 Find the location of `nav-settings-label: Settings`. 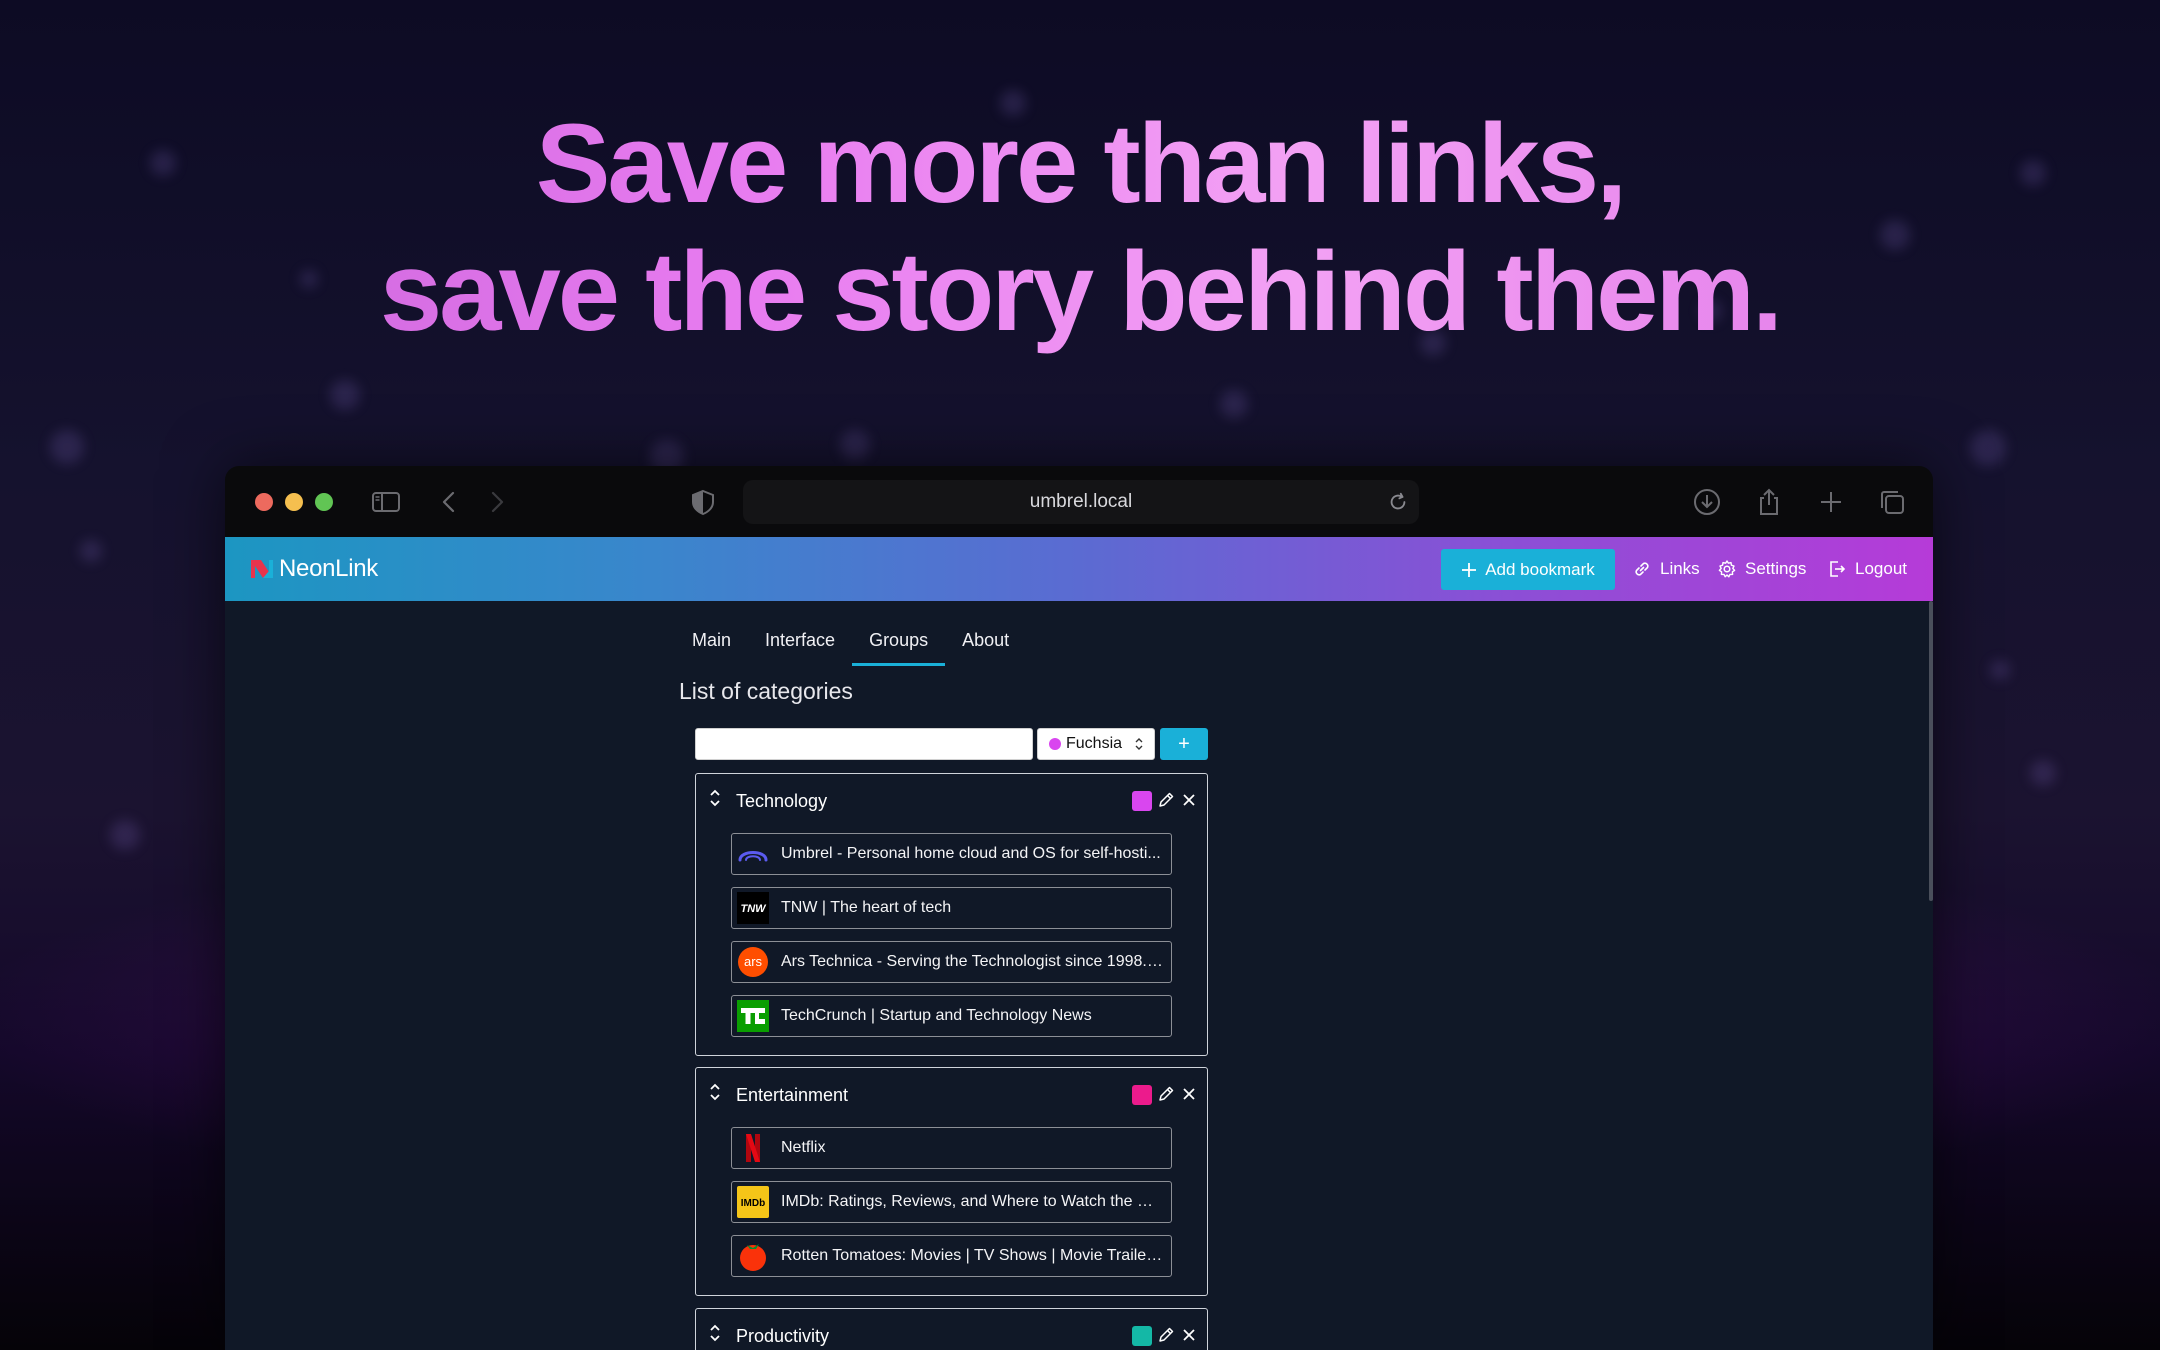

nav-settings-label: Settings is located at coordinates (1776, 568).